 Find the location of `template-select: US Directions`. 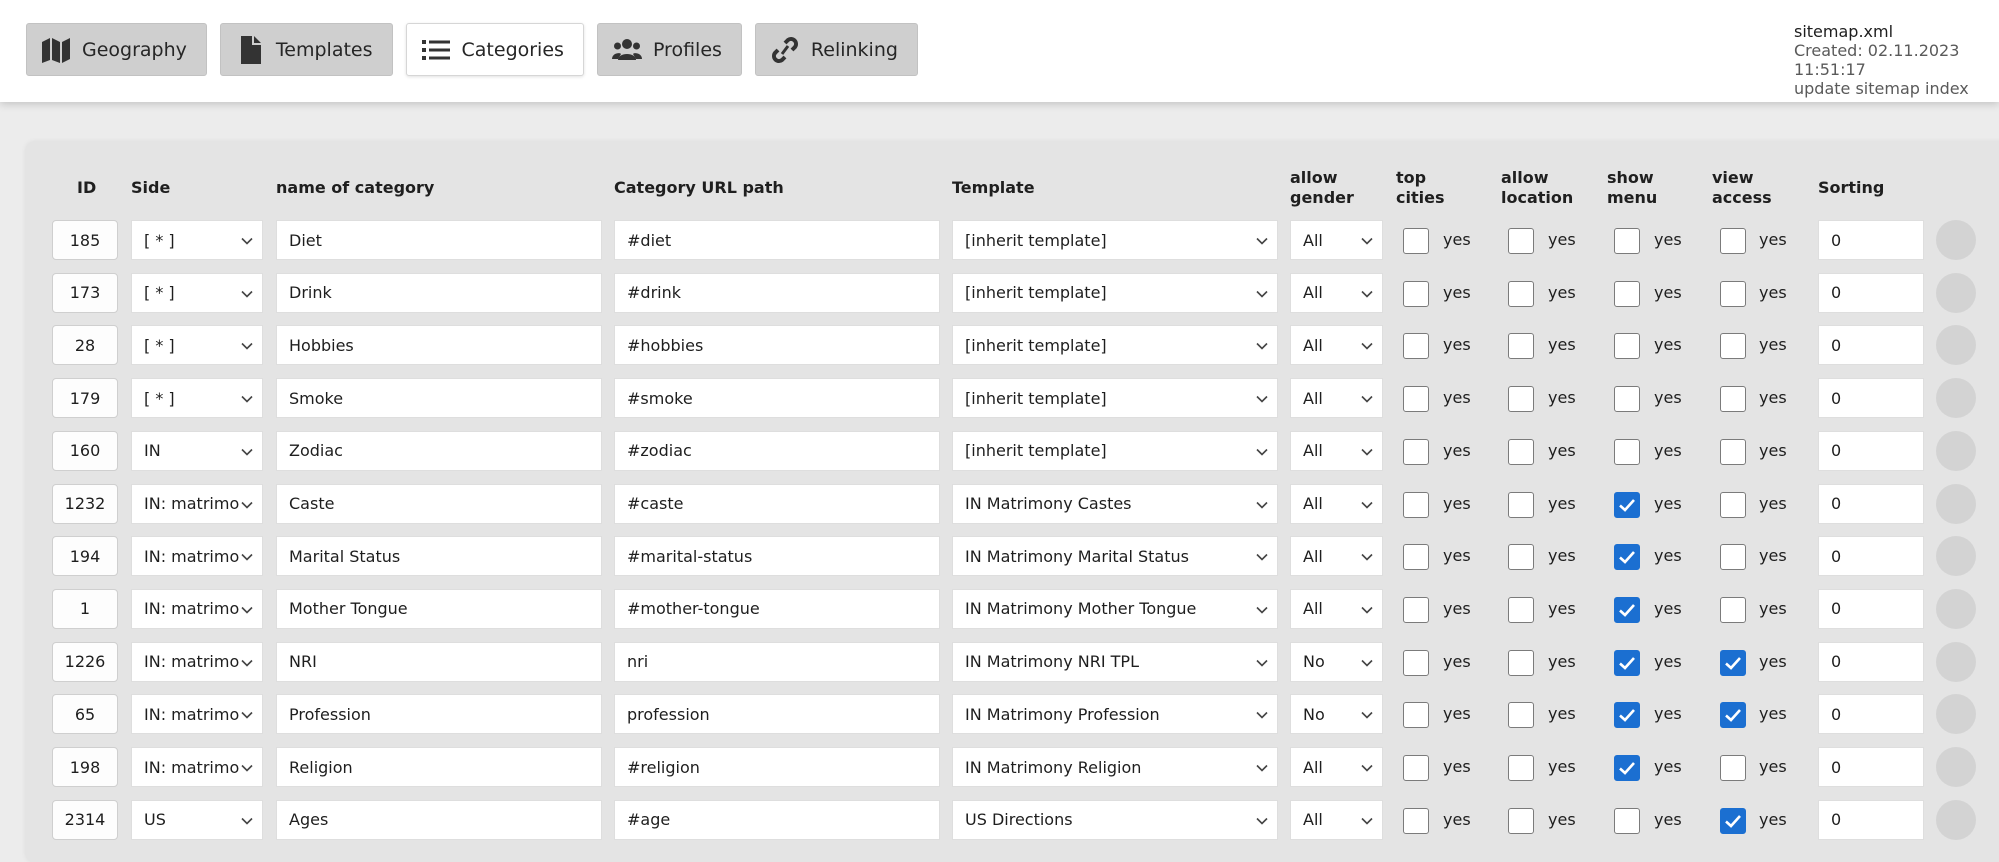

template-select: US Directions is located at coordinates (1115, 819).